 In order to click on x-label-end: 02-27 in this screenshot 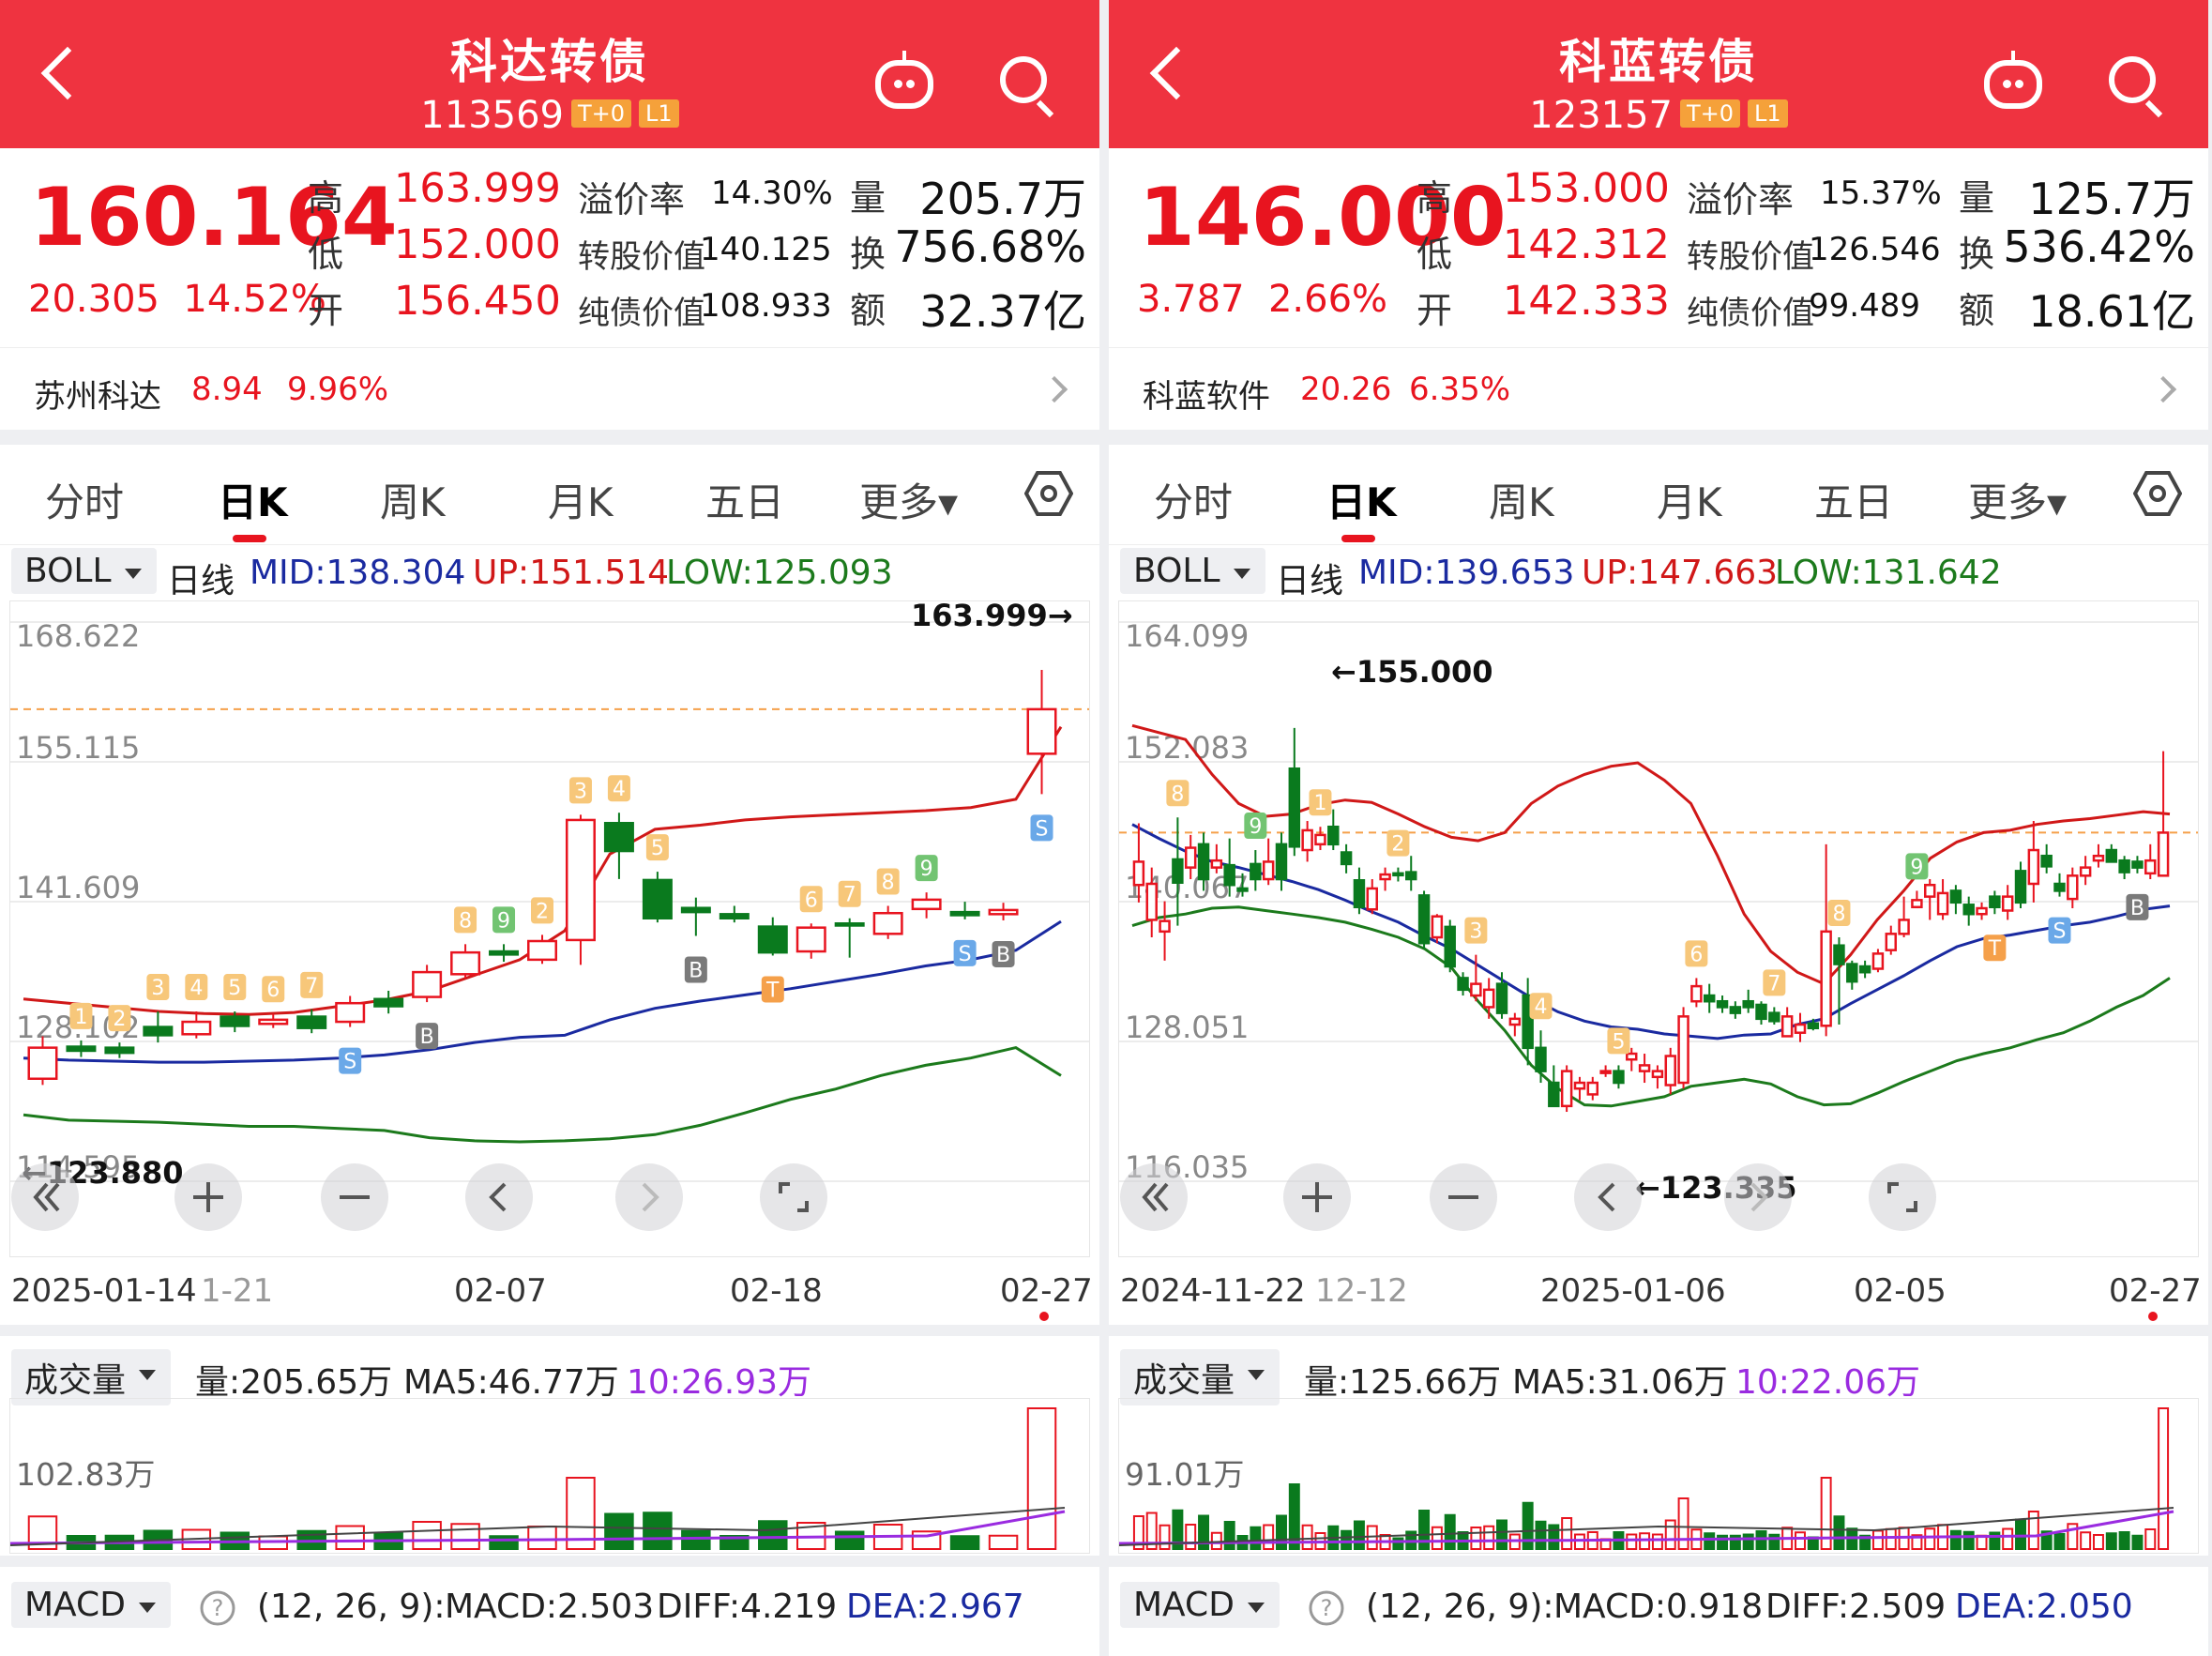, I will do `click(2155, 1291)`.